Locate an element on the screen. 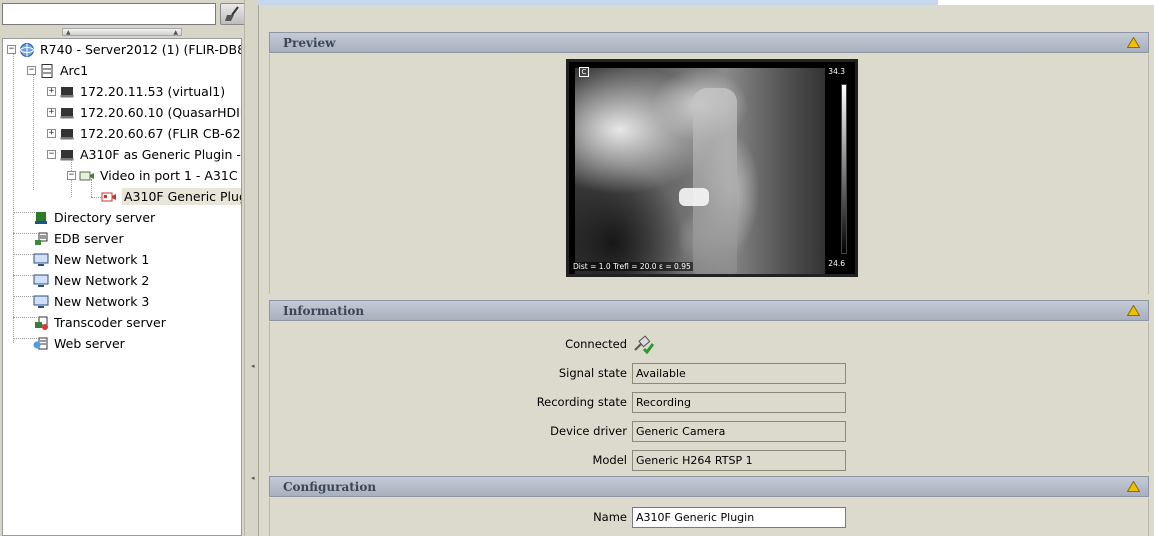  tree-scroll-handle: ▲ ▲ is located at coordinates (122, 32).